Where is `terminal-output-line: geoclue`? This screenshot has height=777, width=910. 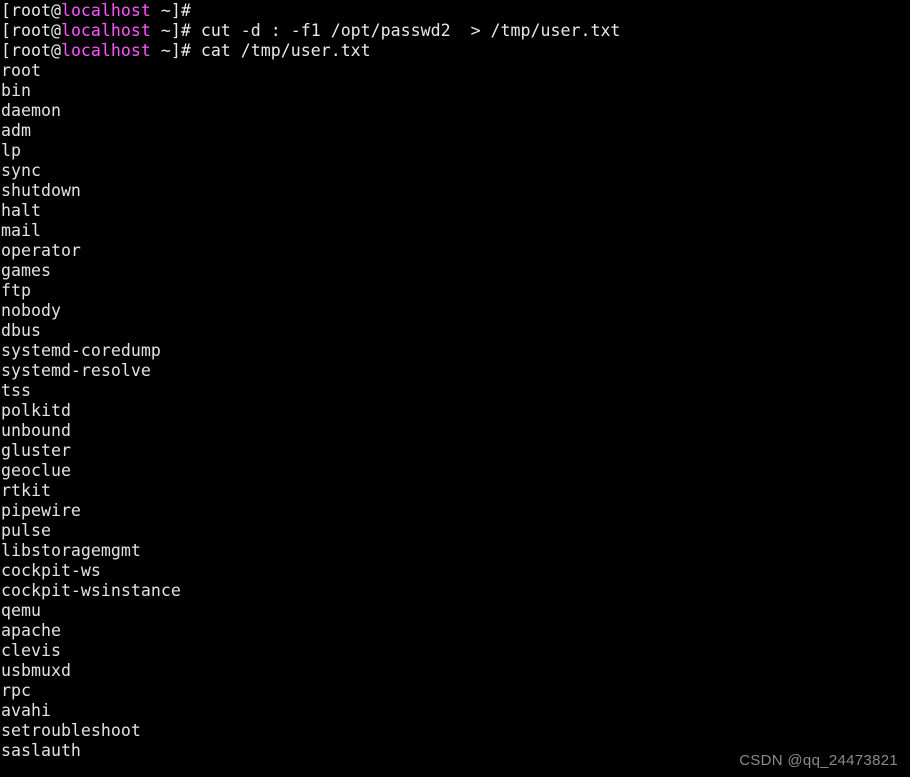
terminal-output-line: geoclue is located at coordinates (455, 471).